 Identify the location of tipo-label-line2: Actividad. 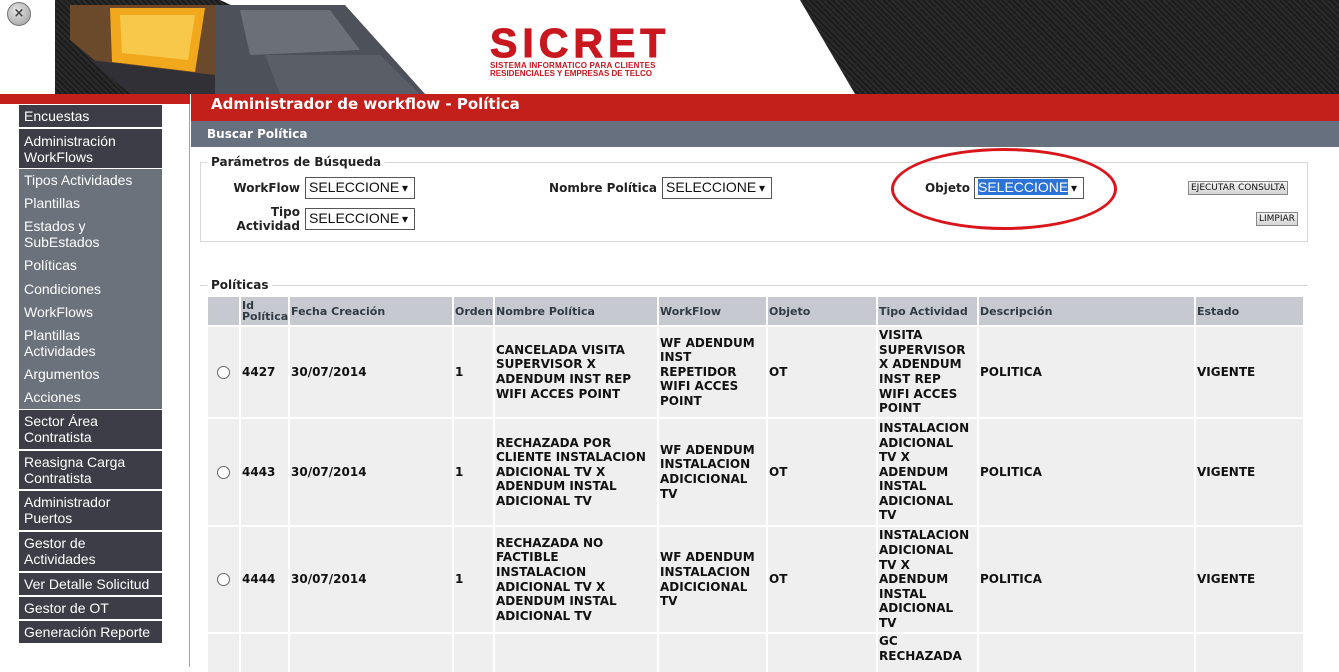
(268, 226).